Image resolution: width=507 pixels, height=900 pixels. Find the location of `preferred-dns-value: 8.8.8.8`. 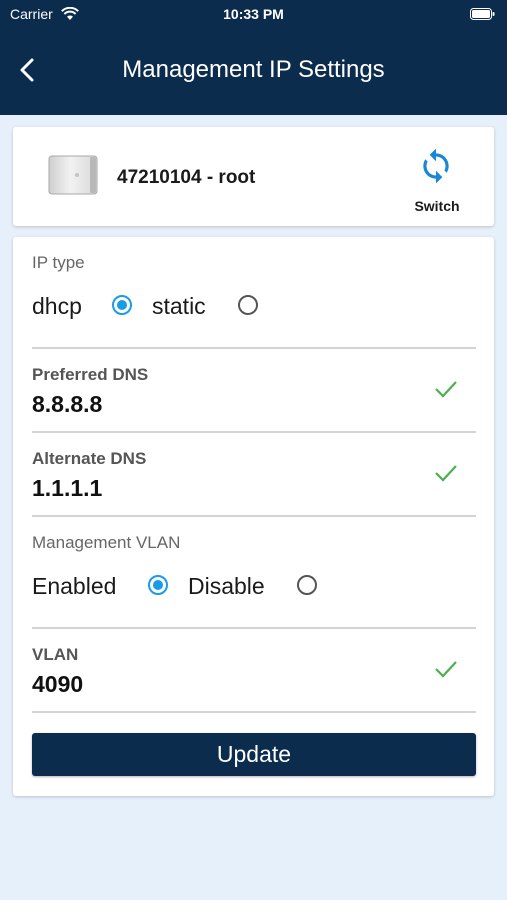

preferred-dns-value: 8.8.8.8 is located at coordinates (67, 404).